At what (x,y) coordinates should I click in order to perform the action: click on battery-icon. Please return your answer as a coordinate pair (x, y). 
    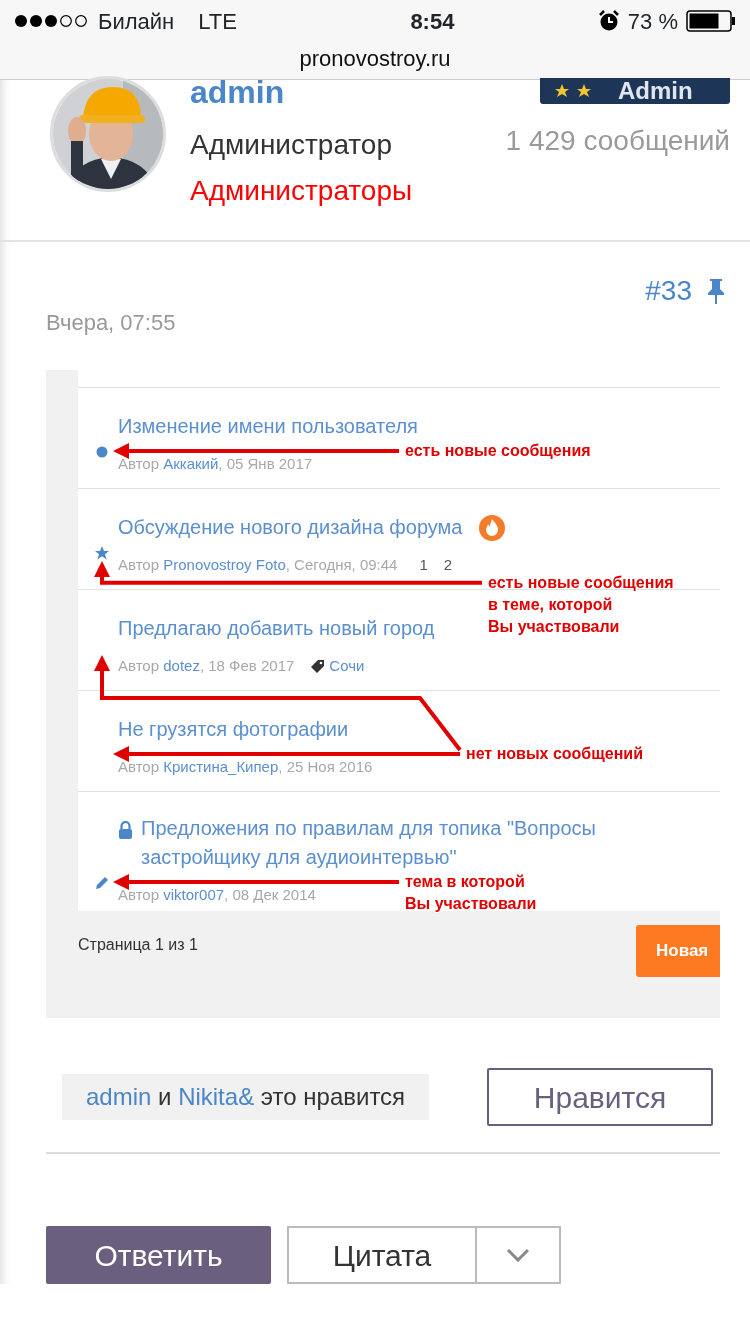
    Looking at the image, I should click on (711, 21).